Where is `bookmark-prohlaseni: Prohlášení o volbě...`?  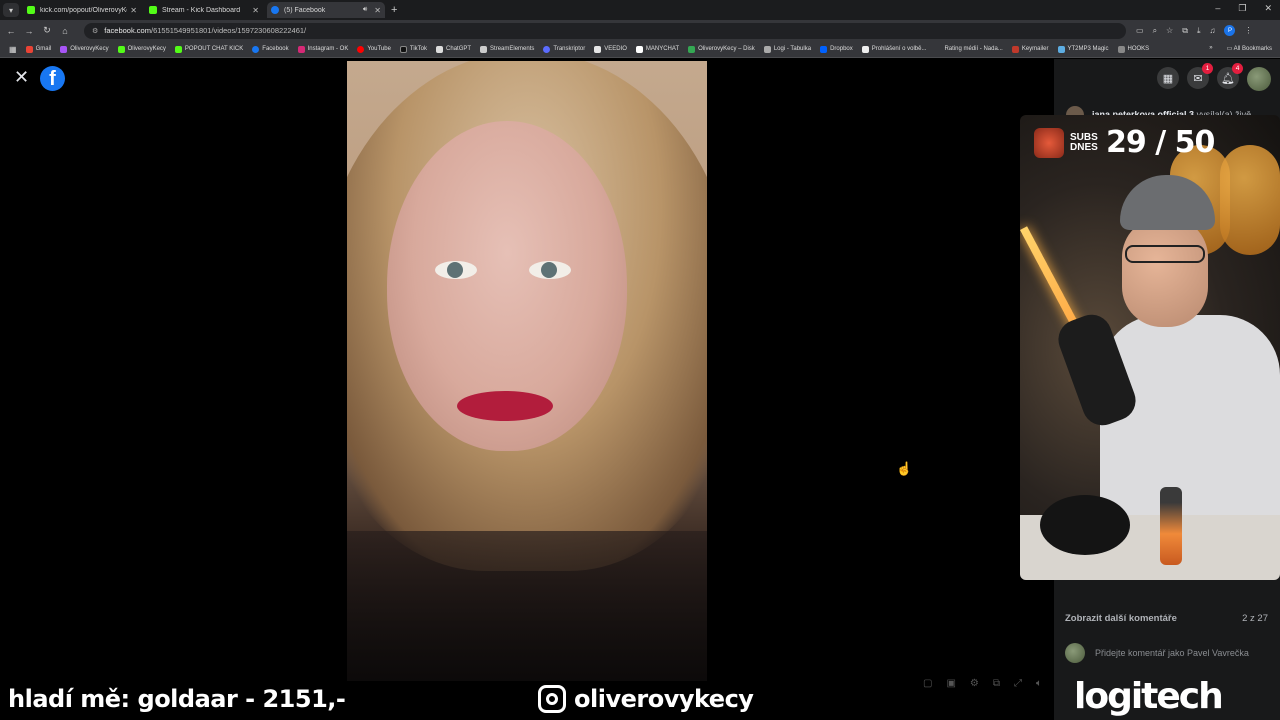
bookmark-prohlaseni: Prohlášení o volbě... is located at coordinates (893, 49).